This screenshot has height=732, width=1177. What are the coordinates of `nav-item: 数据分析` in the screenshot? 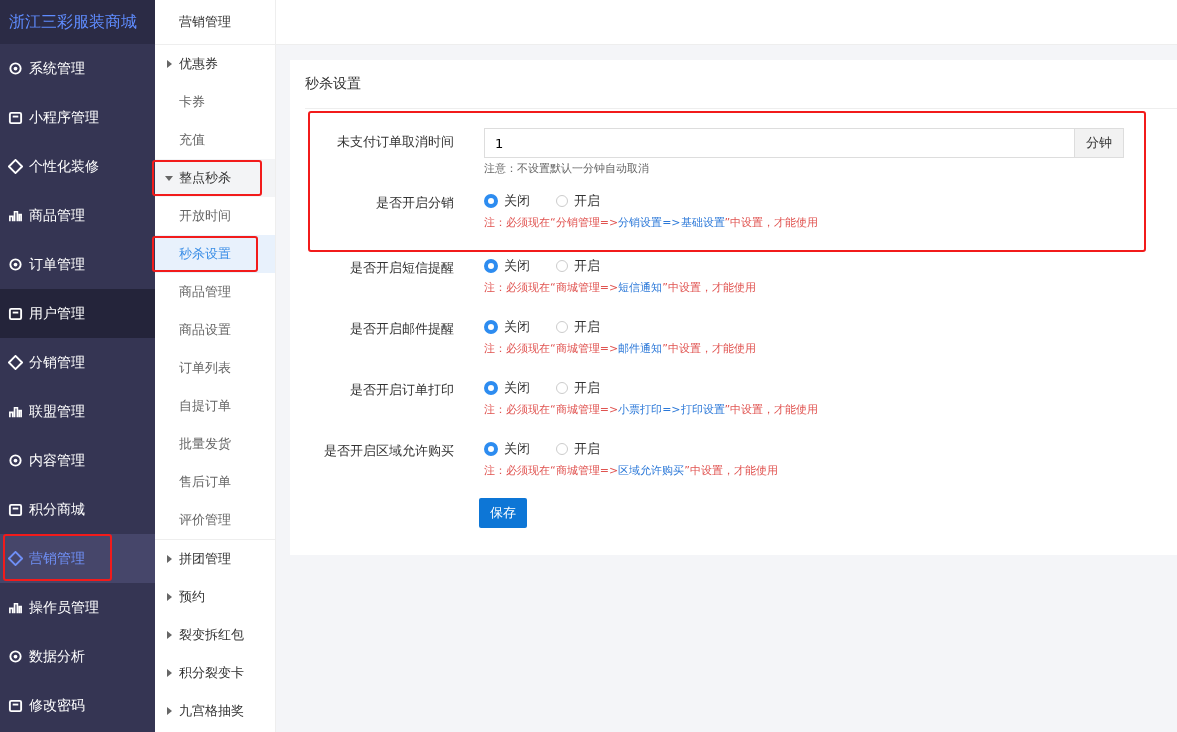 It's located at (77, 656).